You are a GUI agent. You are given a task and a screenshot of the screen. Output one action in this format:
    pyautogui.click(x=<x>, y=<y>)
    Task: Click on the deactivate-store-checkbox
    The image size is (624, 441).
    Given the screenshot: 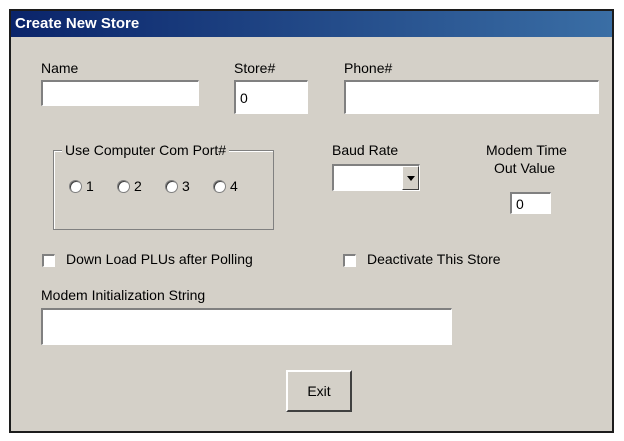 What is the action you would take?
    pyautogui.click(x=349, y=260)
    